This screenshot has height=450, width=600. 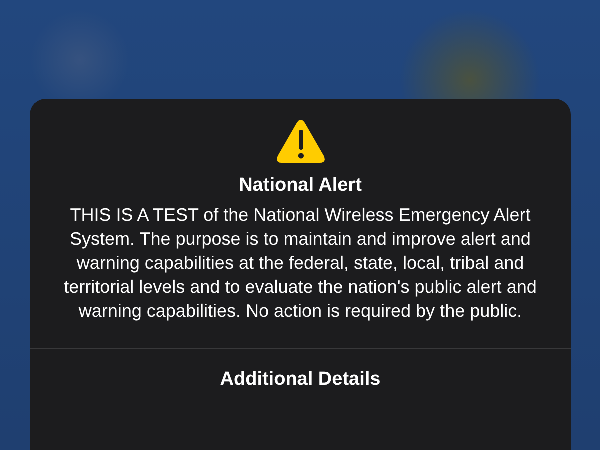 I want to click on additional-details-button: Additional Details, so click(x=300, y=380).